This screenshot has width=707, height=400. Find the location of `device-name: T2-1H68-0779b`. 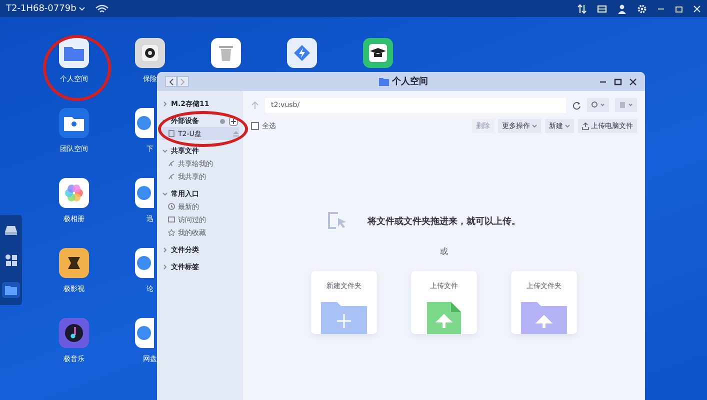

device-name: T2-1H68-0779b is located at coordinates (41, 9).